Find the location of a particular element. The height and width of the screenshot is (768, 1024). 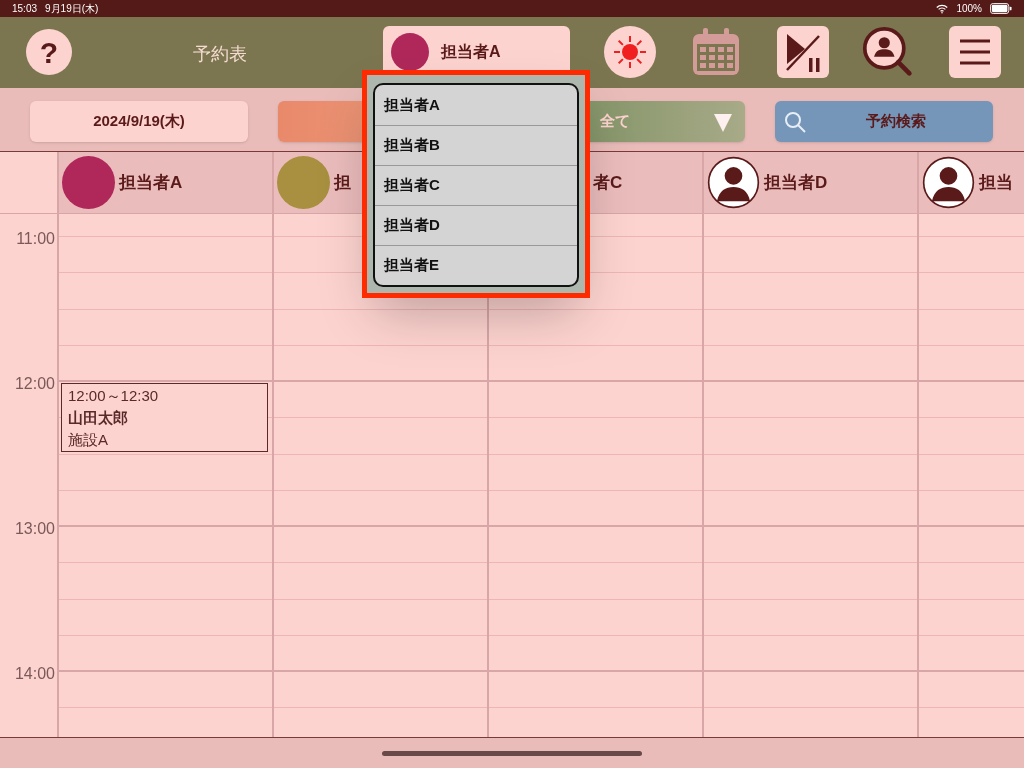

status-time: 15:03 is located at coordinates (25, 9).